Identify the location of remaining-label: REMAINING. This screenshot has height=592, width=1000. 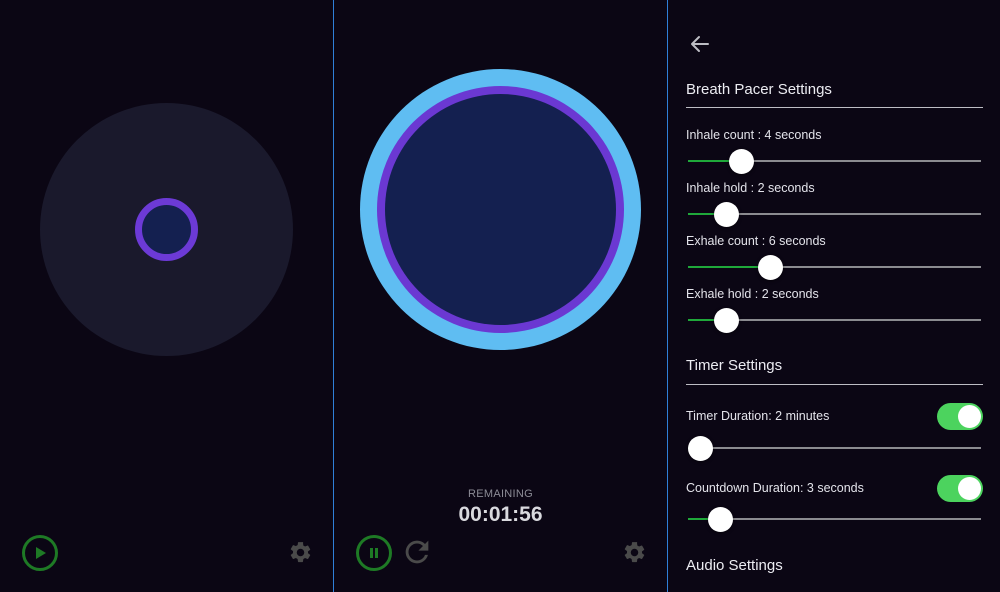
(500, 494).